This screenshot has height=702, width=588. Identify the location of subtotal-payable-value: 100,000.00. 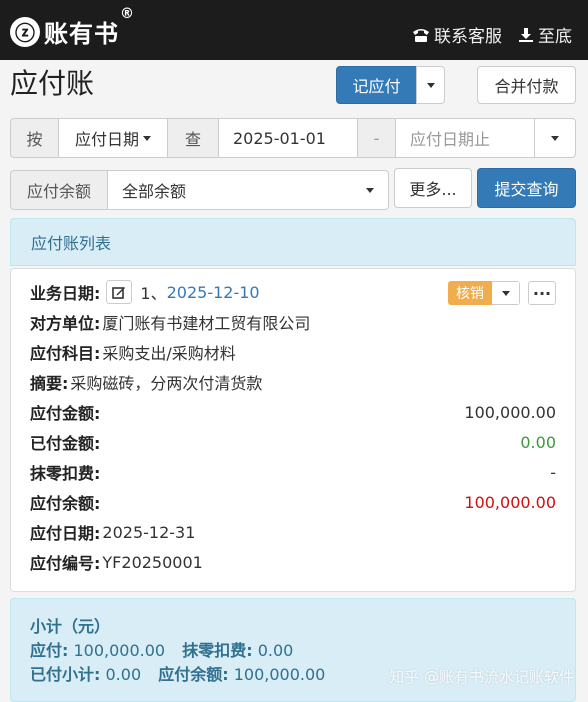
(119, 650).